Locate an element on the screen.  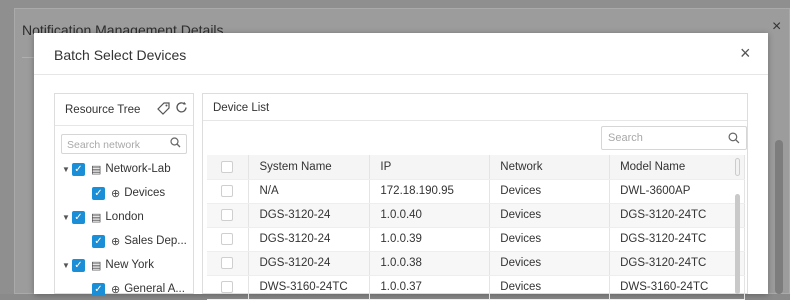
resource-tree-title: Resource Tree is located at coordinates (103, 110).